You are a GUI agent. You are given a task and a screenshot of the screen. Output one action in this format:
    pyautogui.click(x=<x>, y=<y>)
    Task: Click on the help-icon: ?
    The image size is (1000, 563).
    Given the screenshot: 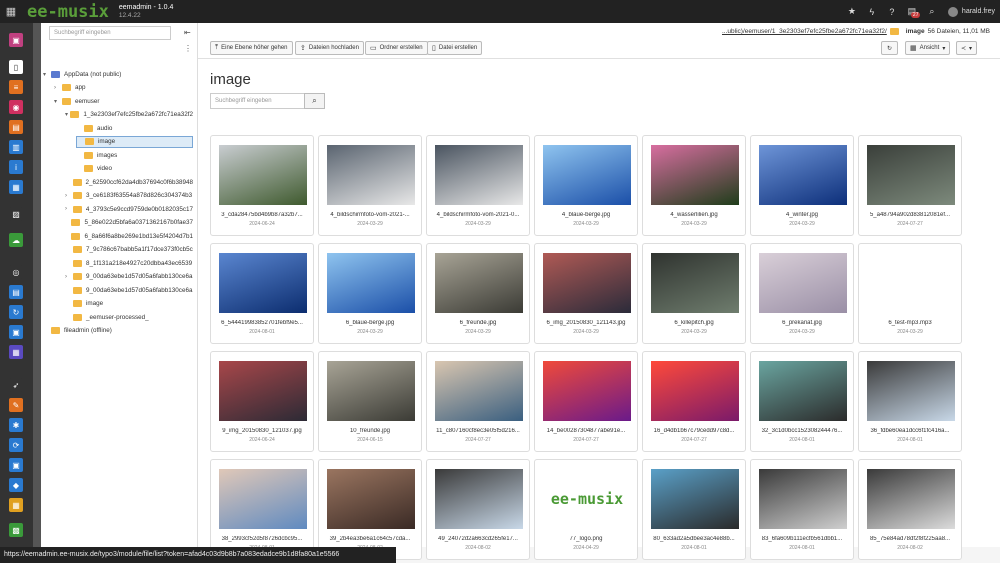 What is the action you would take?
    pyautogui.click(x=892, y=11)
    